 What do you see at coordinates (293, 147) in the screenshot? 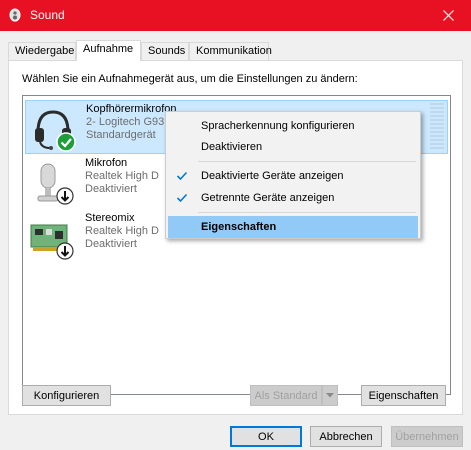
I see `menu-item-disable: Deaktivieren` at bounding box center [293, 147].